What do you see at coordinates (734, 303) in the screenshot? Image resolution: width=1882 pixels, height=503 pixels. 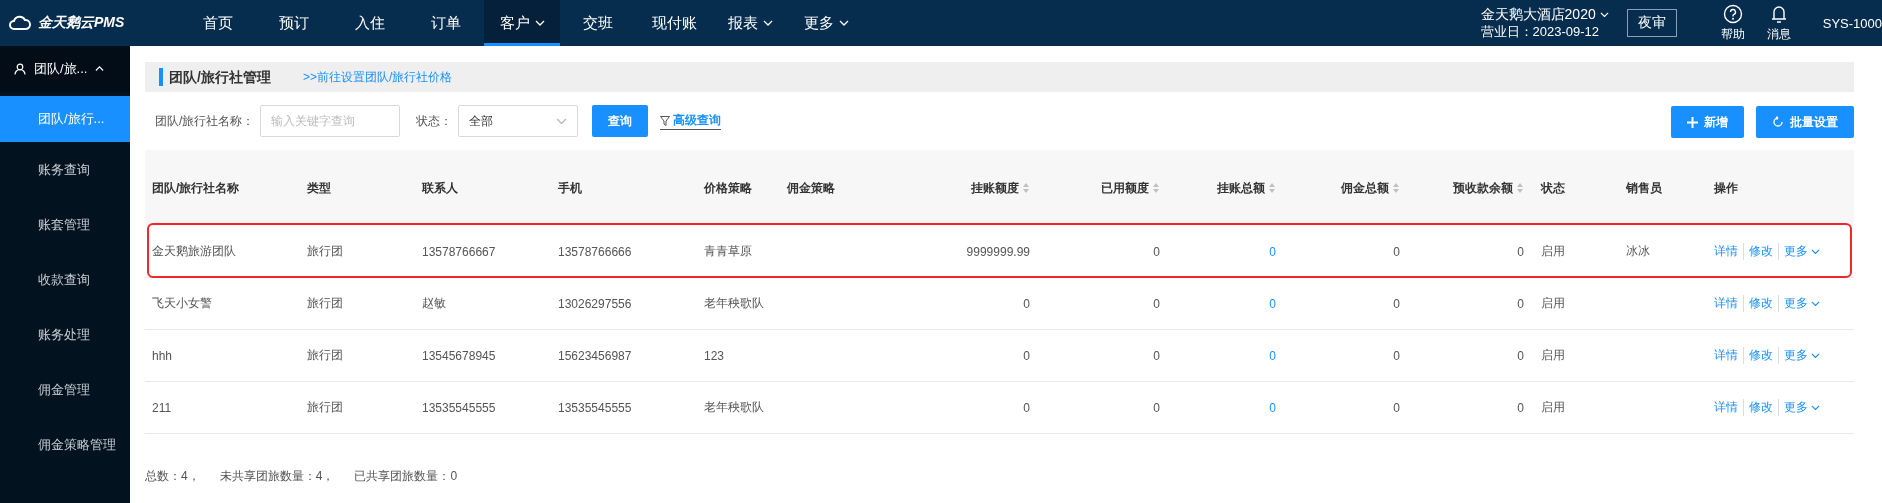 I see `table-cell: 老年秧歌队` at bounding box center [734, 303].